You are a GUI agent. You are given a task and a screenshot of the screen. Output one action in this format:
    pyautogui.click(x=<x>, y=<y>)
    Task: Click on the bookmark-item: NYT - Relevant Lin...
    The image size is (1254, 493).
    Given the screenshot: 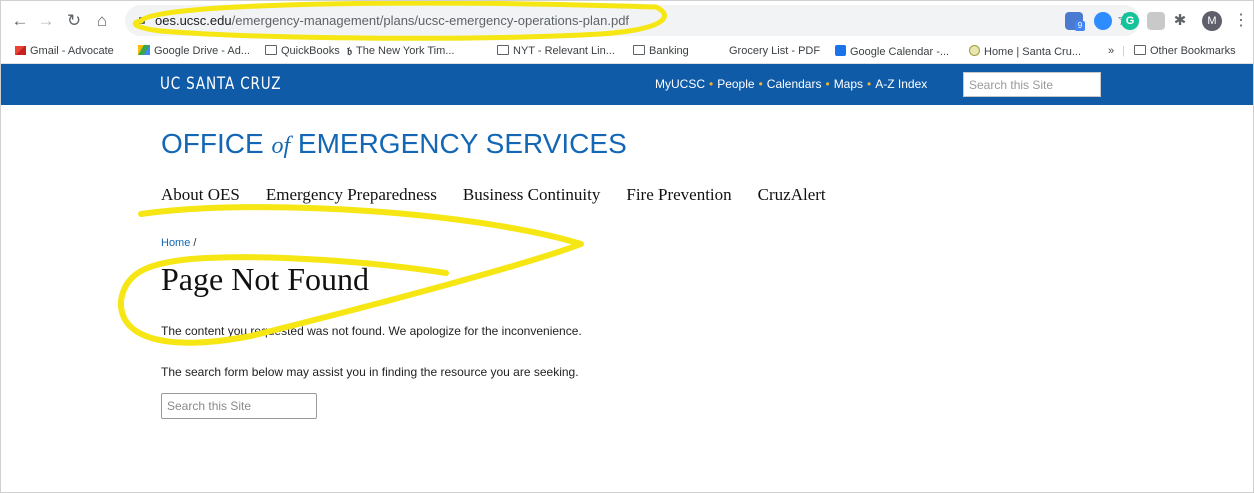 What is the action you would take?
    pyautogui.click(x=556, y=51)
    